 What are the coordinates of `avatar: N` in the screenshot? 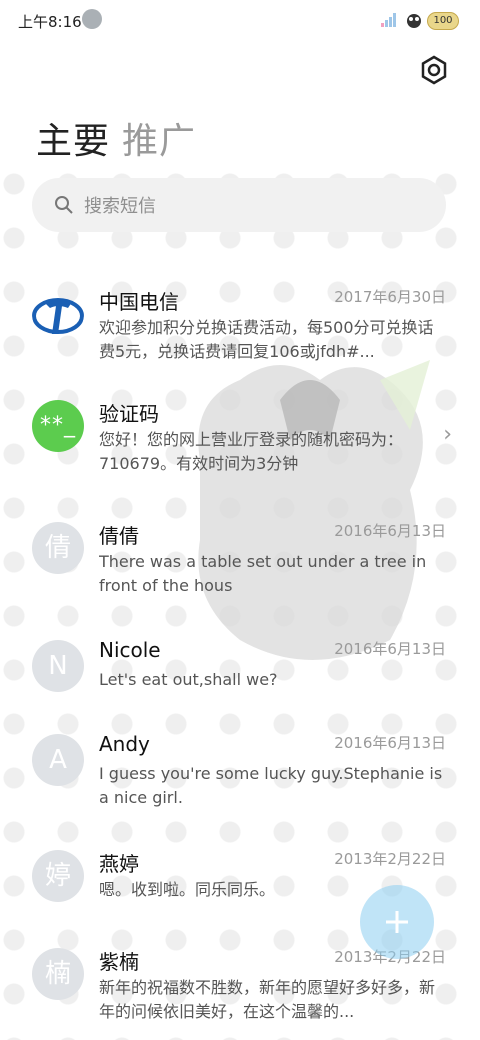 It's located at (58, 666).